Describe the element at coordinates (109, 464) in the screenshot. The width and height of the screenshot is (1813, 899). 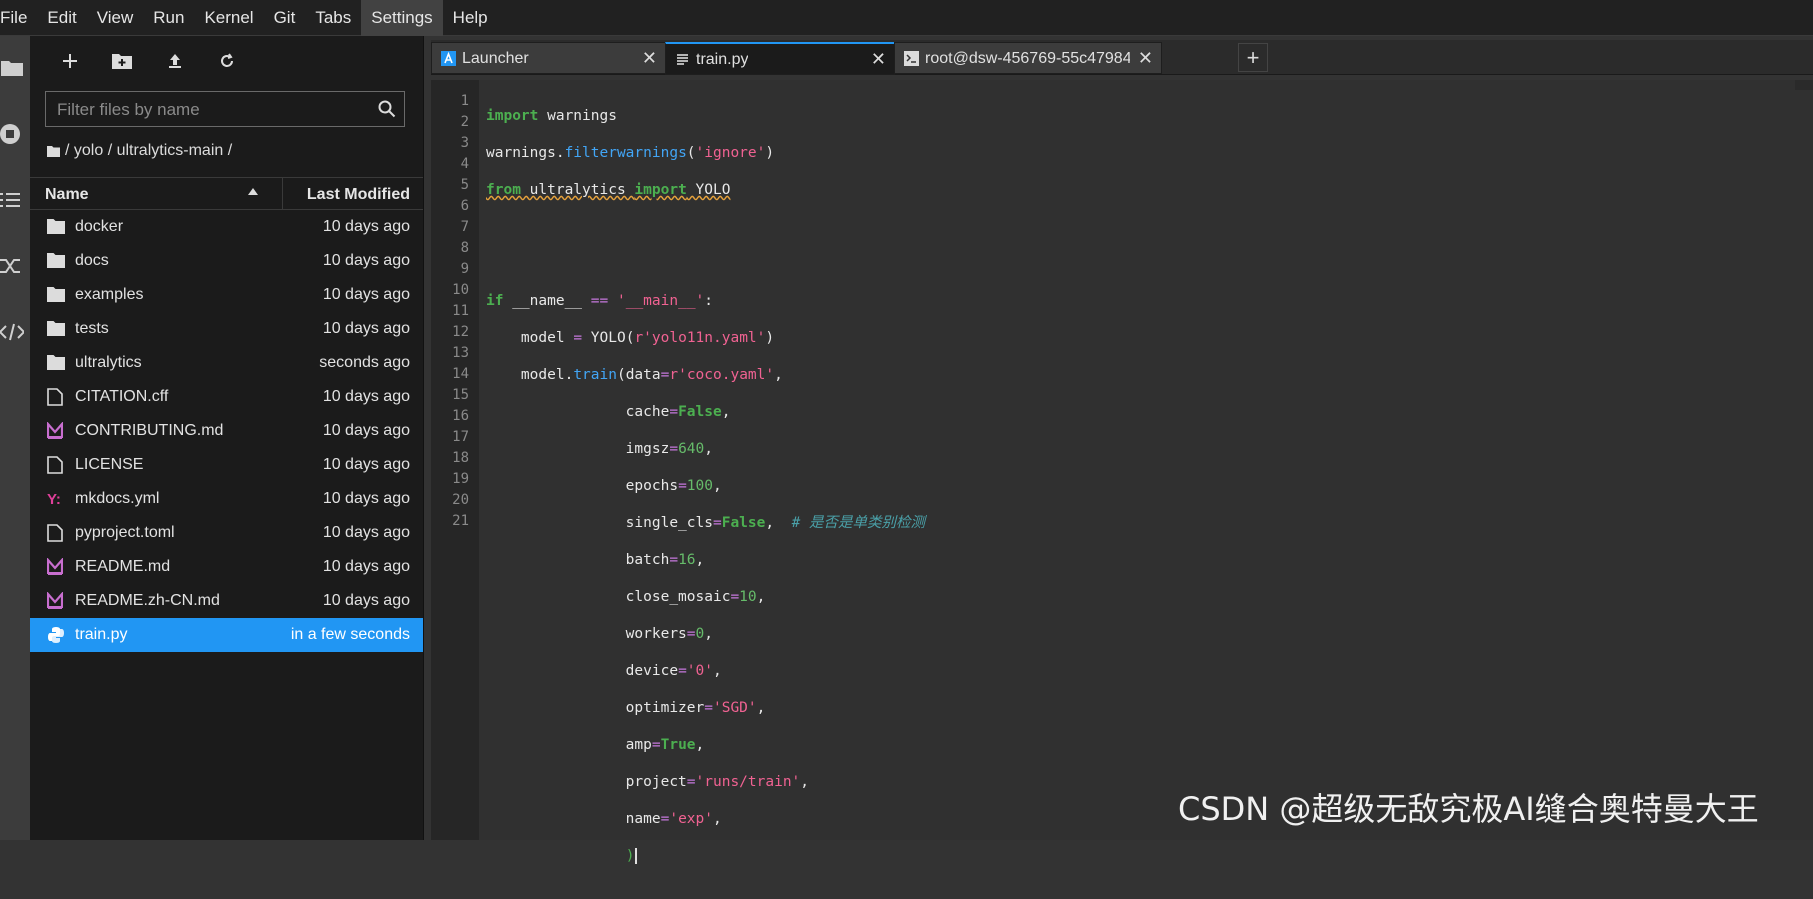
I see `file-name: LICENSE` at that location.